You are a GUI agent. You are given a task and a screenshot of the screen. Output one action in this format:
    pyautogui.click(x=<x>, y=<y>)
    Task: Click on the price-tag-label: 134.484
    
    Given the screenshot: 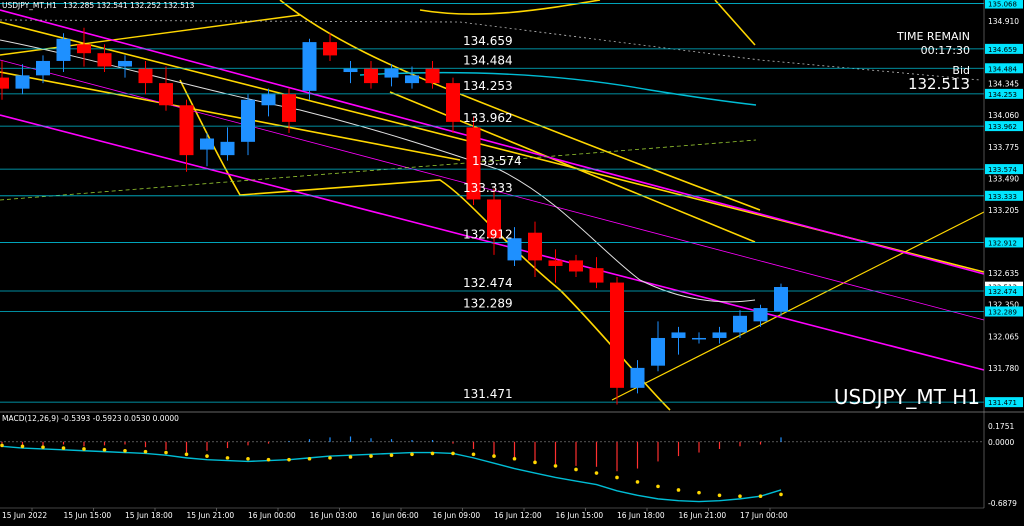 What is the action you would take?
    pyautogui.click(x=1002, y=69)
    